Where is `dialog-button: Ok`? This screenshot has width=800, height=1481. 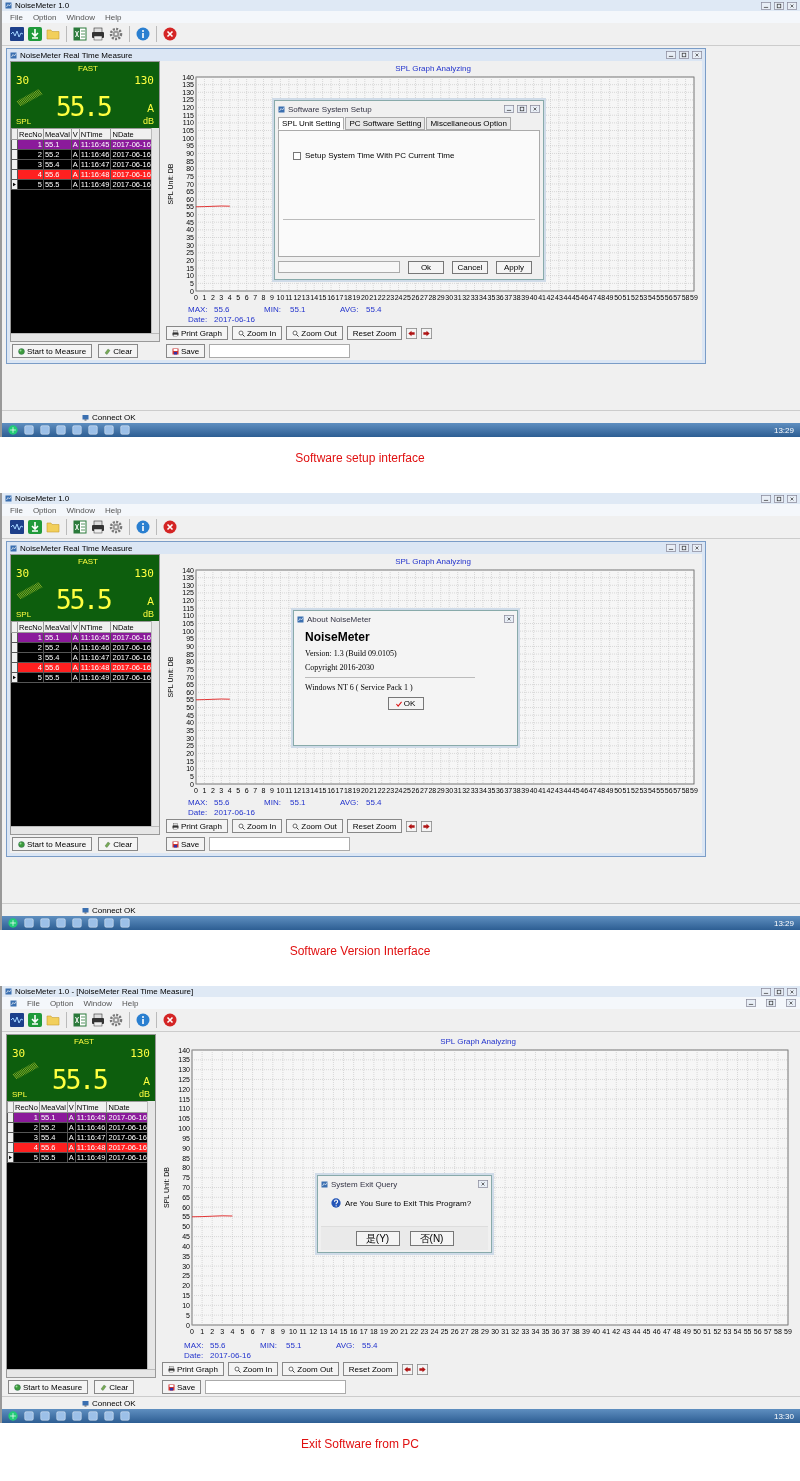 dialog-button: Ok is located at coordinates (426, 267).